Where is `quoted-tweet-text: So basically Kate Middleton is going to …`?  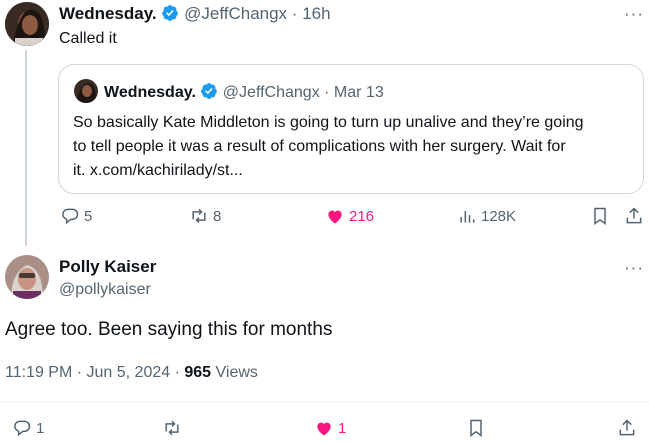 quoted-tweet-text: So basically Kate Middleton is going to … is located at coordinates (355, 147).